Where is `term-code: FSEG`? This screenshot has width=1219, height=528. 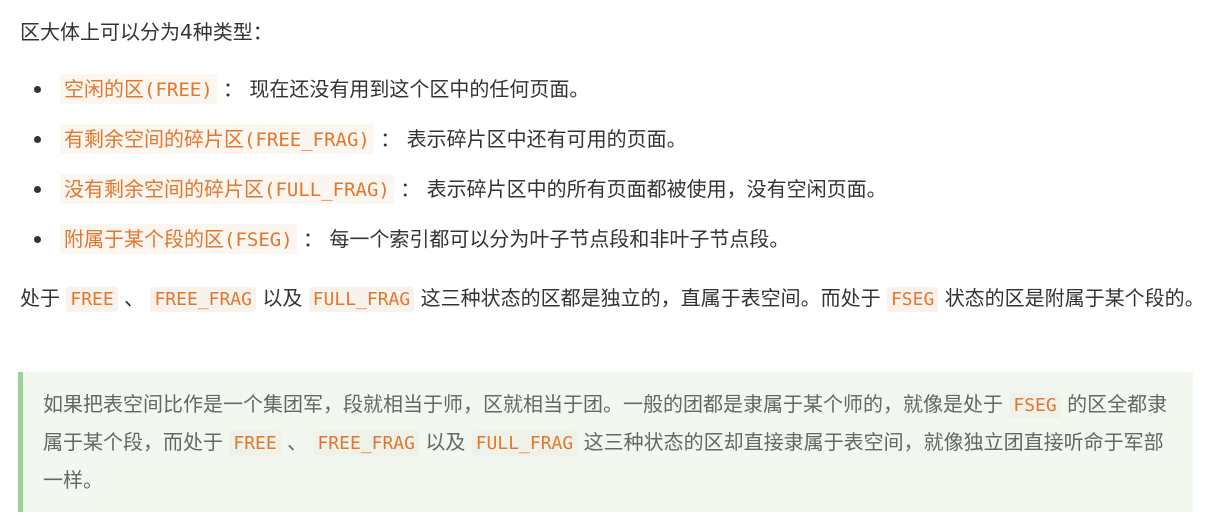 term-code: FSEG is located at coordinates (258, 240).